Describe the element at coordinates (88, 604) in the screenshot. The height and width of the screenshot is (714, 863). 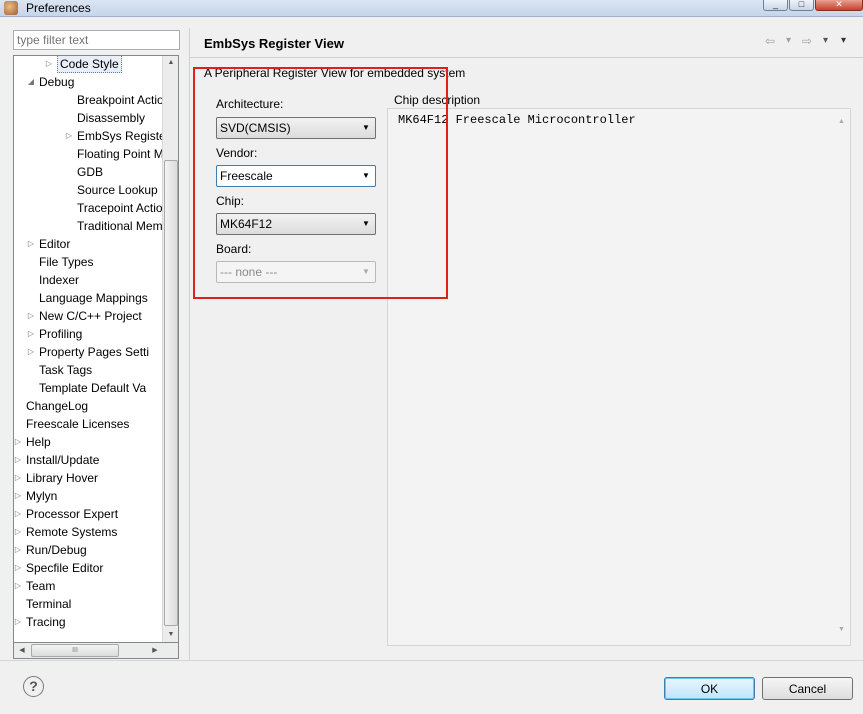
I see `tree-item: Terminal` at that location.